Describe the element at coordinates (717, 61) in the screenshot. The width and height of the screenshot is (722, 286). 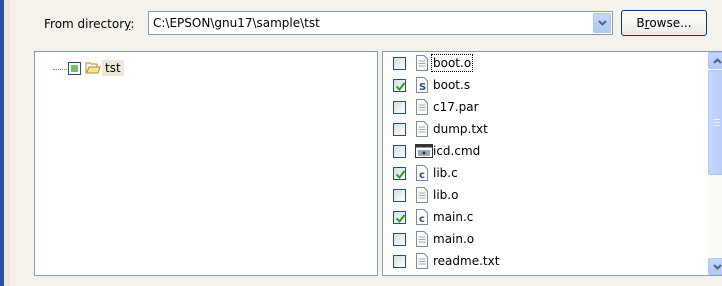
I see `chevron-up-icon` at that location.